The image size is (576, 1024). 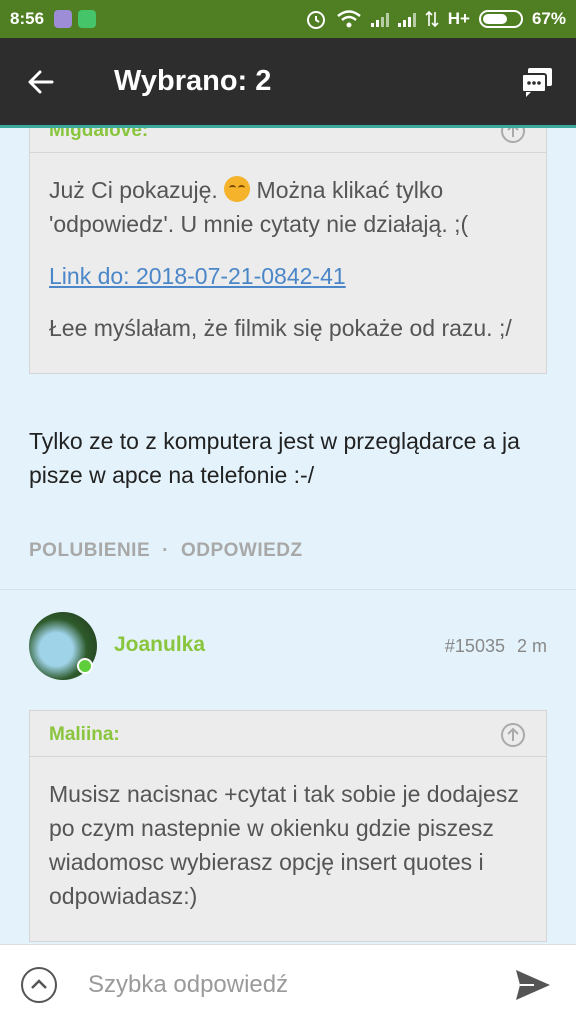 What do you see at coordinates (315, 20) in the screenshot?
I see `alarm-icon` at bounding box center [315, 20].